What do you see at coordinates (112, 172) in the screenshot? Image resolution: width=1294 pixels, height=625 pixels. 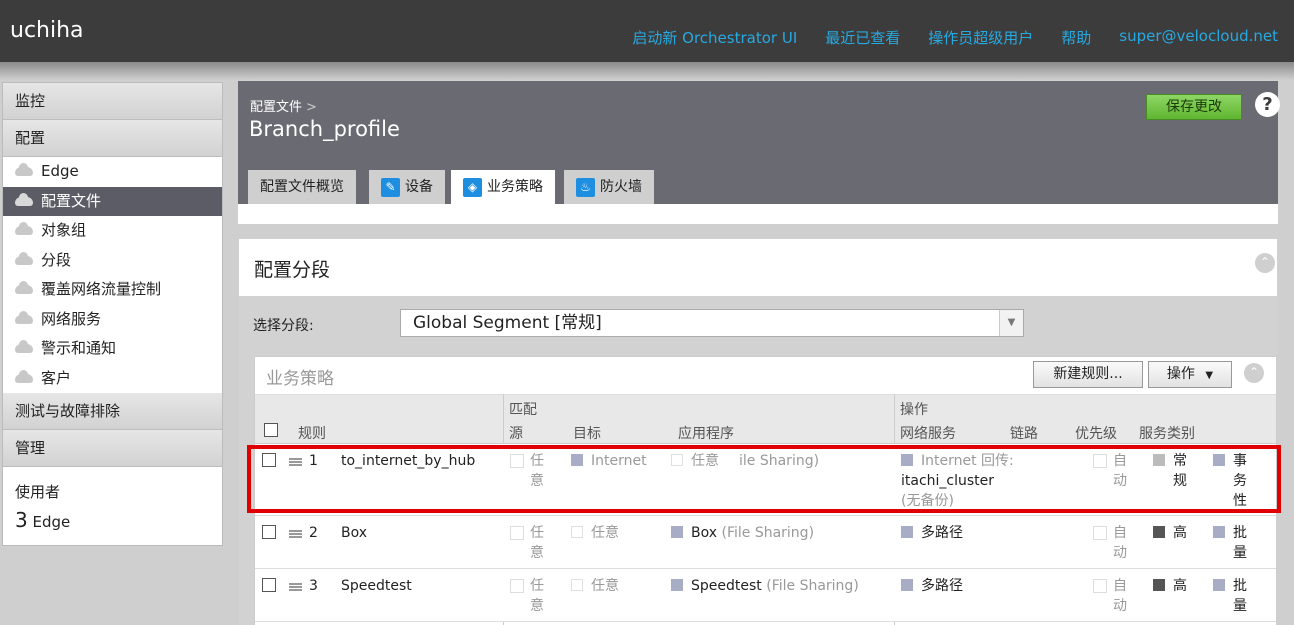 I see `sidebar-item-edge: Edge` at bounding box center [112, 172].